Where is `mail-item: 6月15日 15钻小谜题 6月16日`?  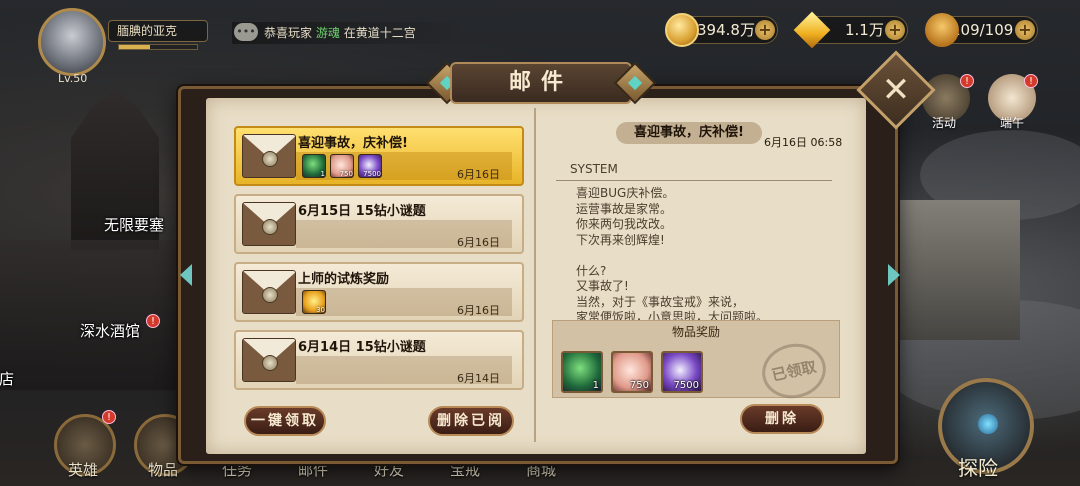
mail-item: 6月15日 15钻小谜题 6月16日 is located at coordinates (379, 224).